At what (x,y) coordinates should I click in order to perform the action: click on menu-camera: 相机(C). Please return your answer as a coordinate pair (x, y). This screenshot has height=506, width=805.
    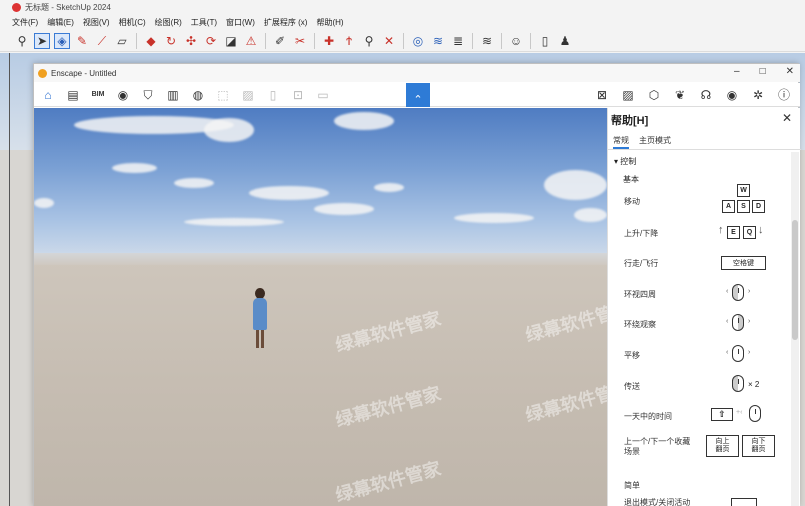
    Looking at the image, I should click on (132, 22).